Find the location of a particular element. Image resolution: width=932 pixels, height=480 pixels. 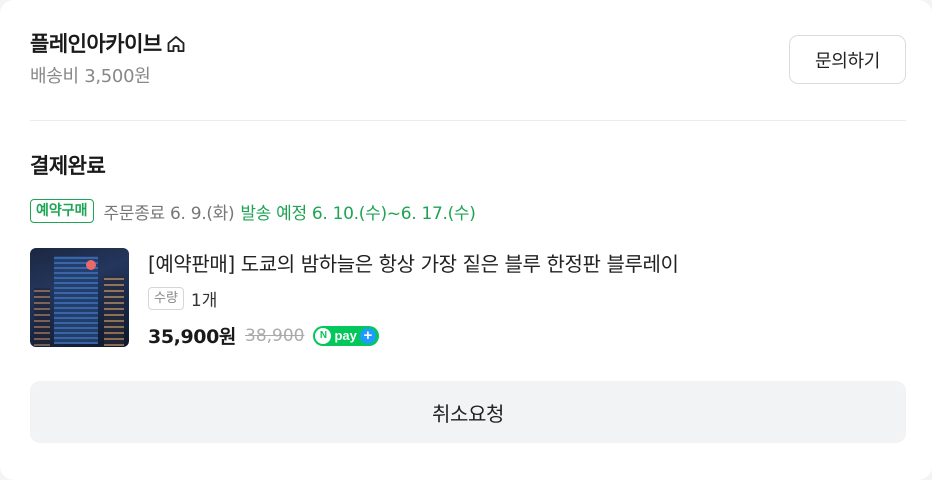

npay-plus-badge: N pay + is located at coordinates (346, 335).